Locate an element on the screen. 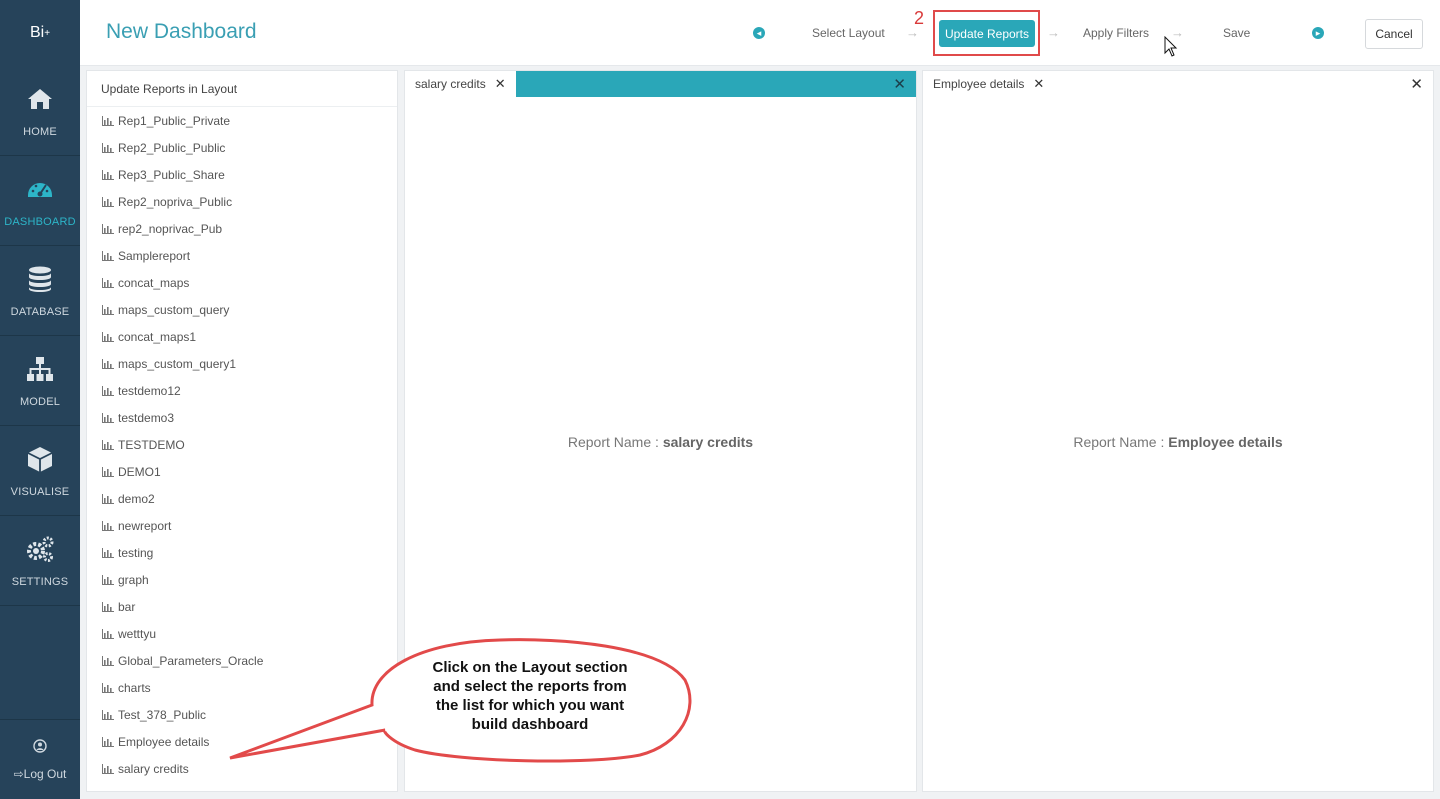 This screenshot has width=1440, height=799. list-item: testdemo12 is located at coordinates (242, 390).